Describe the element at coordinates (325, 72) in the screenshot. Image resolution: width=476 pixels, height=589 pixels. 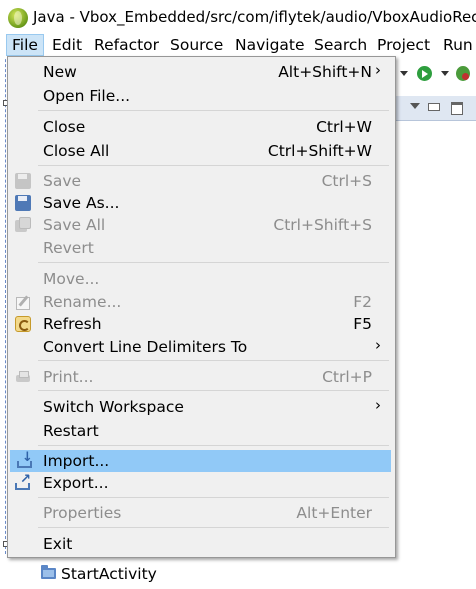
I see `menu-item-accelerator: Alt+Shift+N` at that location.